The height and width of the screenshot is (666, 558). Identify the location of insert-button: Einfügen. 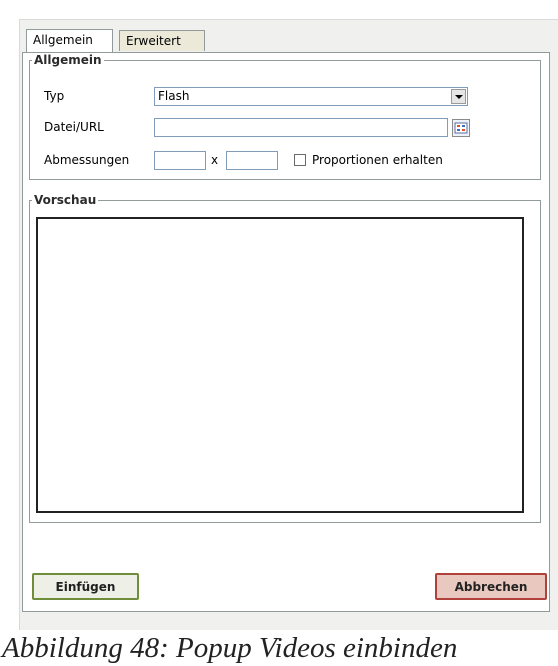
(85, 586).